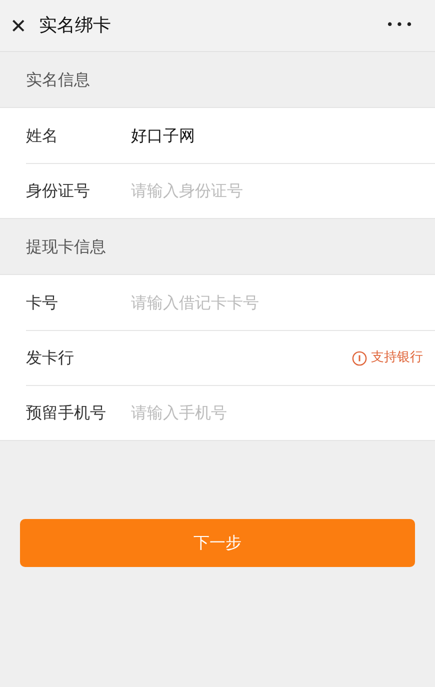 The width and height of the screenshot is (435, 687). I want to click on field-label: 姓名, so click(42, 135).